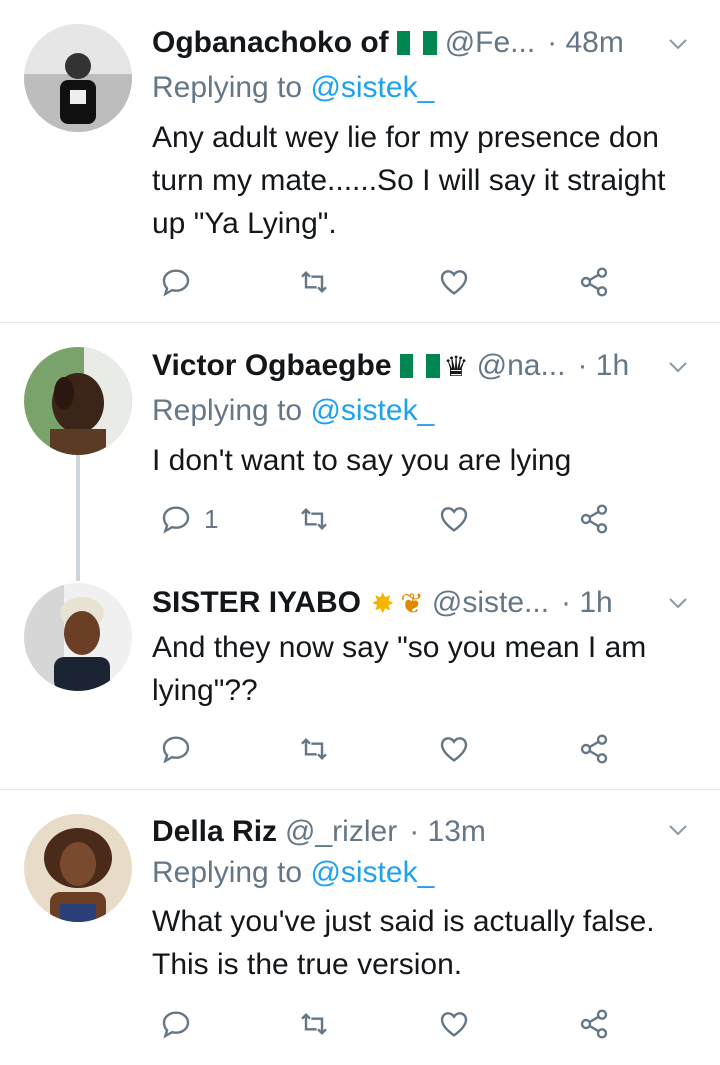 Image resolution: width=720 pixels, height=1065 pixels. What do you see at coordinates (456, 366) in the screenshot?
I see `crown-icon: ♛` at bounding box center [456, 366].